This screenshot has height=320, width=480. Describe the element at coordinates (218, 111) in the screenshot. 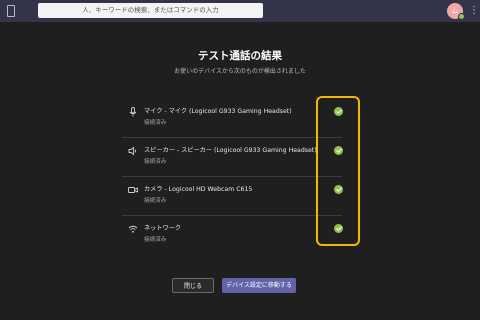

I see `device-name: マイク - マイク (Logicool G933 Gaming Headset)` at that location.